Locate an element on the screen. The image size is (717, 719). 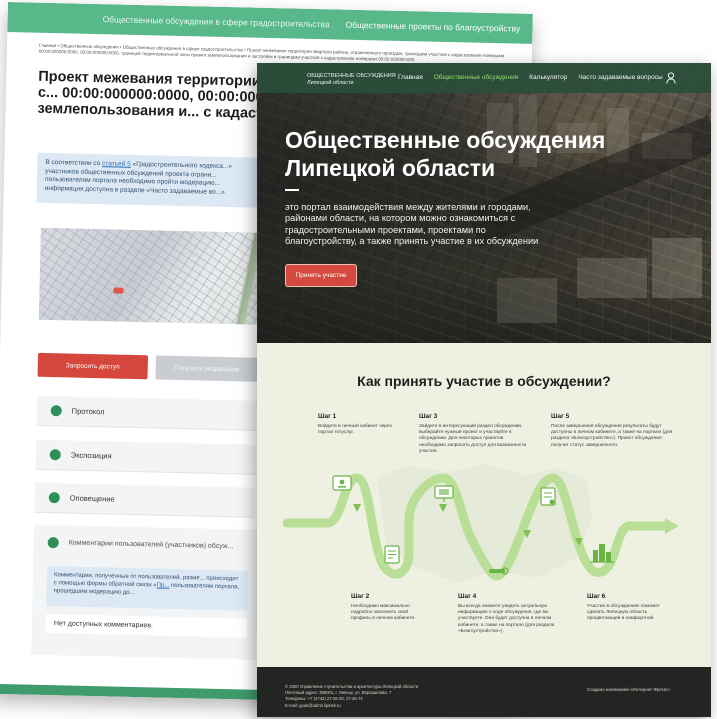
document-icon is located at coordinates (548, 496).